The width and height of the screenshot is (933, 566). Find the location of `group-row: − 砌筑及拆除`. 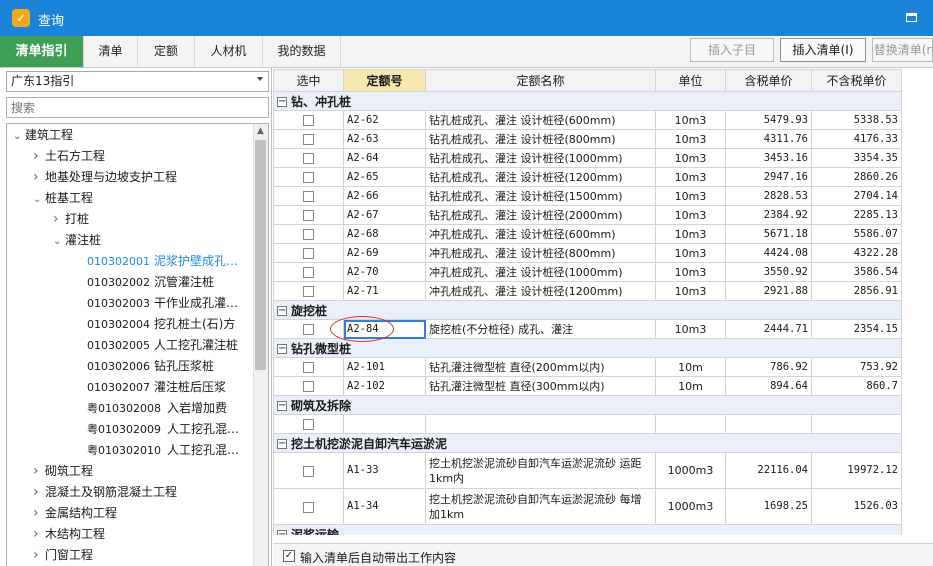

group-row: − 砌筑及拆除 is located at coordinates (587, 405).